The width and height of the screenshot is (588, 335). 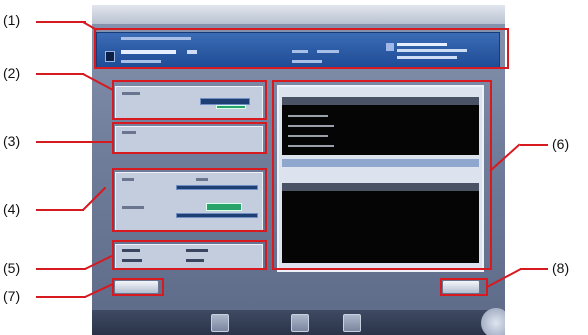 I want to click on callout-label-6: (6), so click(x=561, y=144).